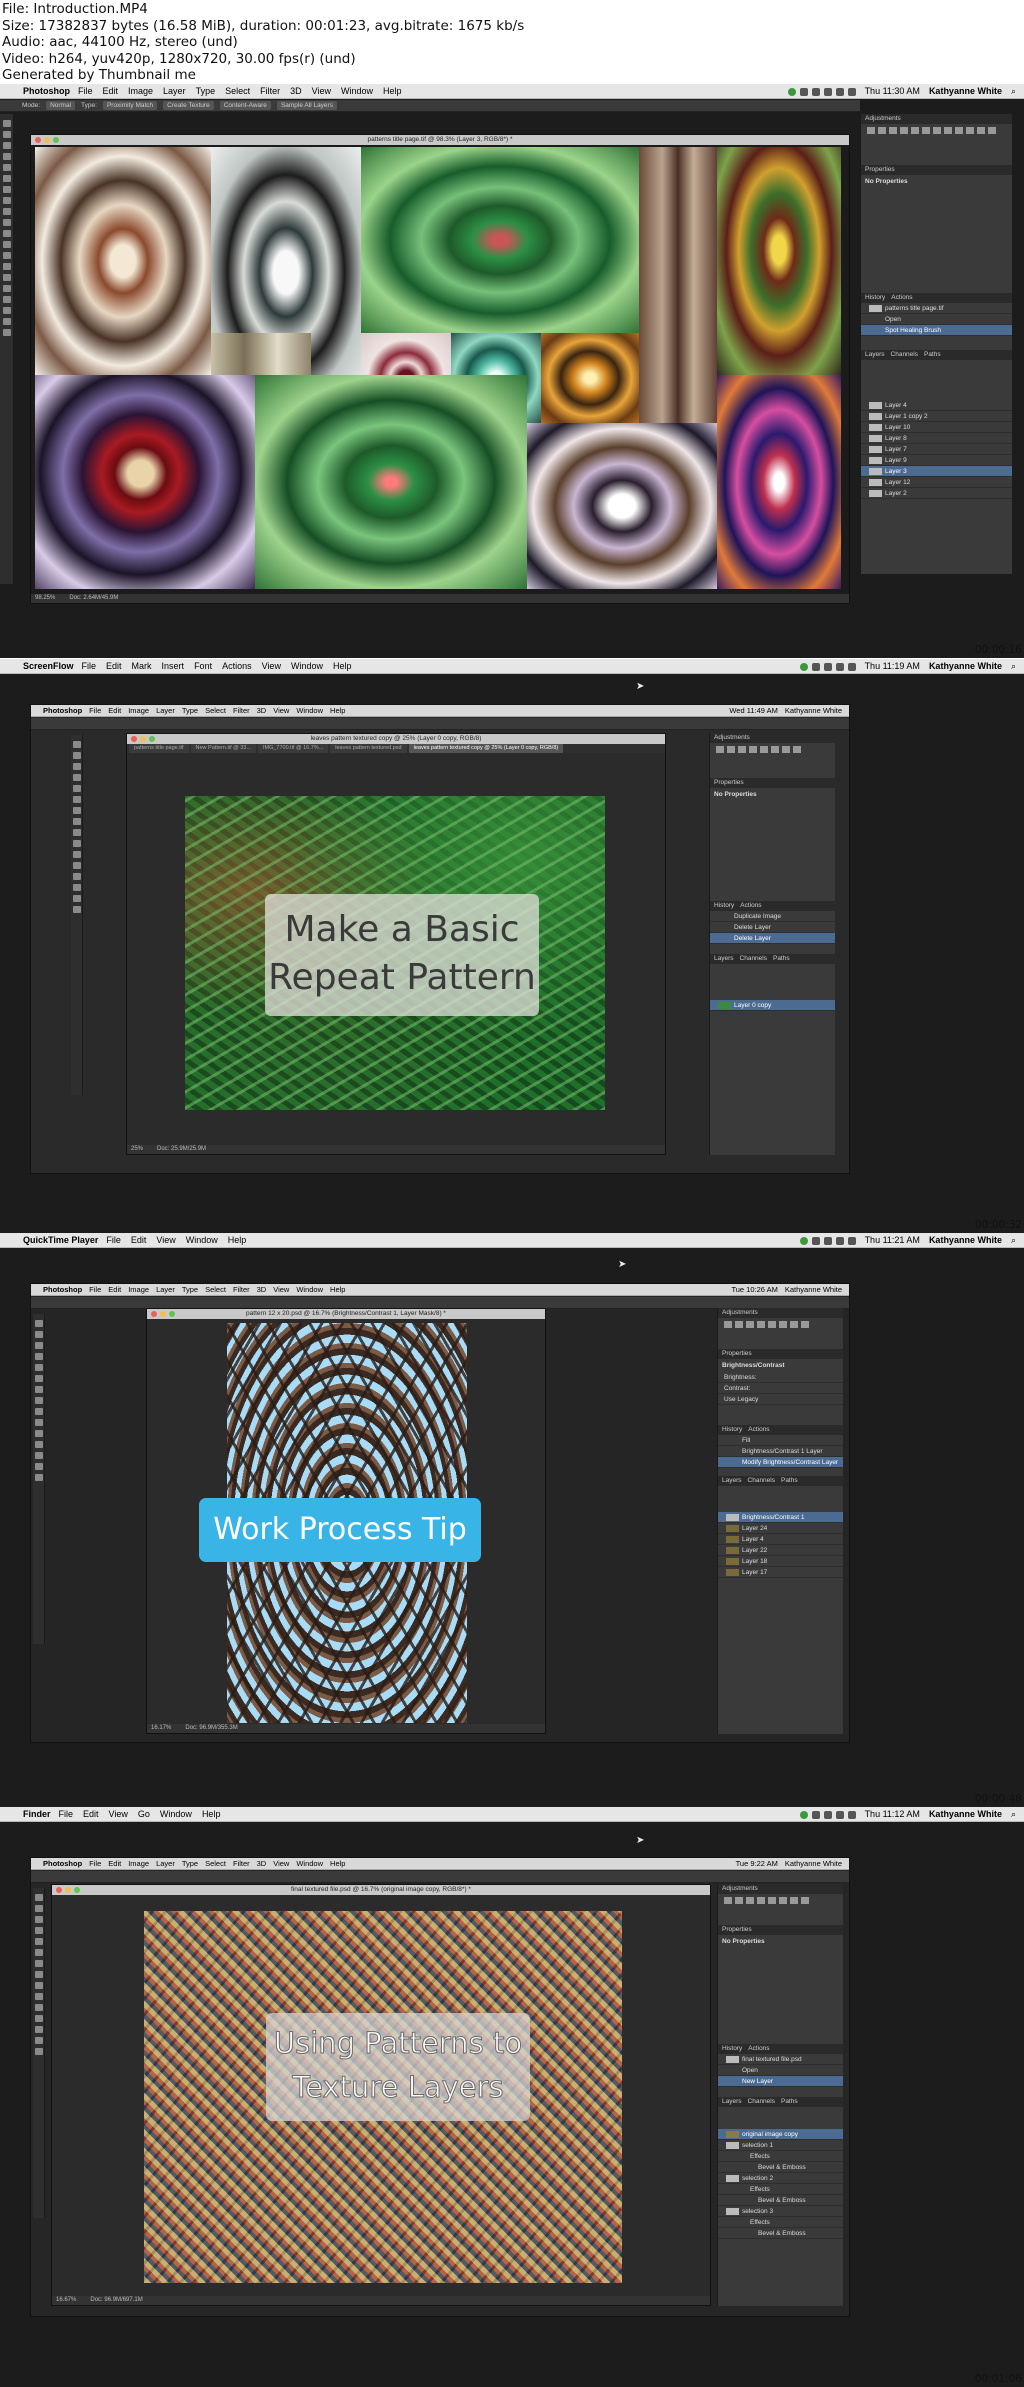 This screenshot has height=2387, width=1024. Describe the element at coordinates (970, 130) in the screenshot. I see `channel-mixer-icon` at that location.